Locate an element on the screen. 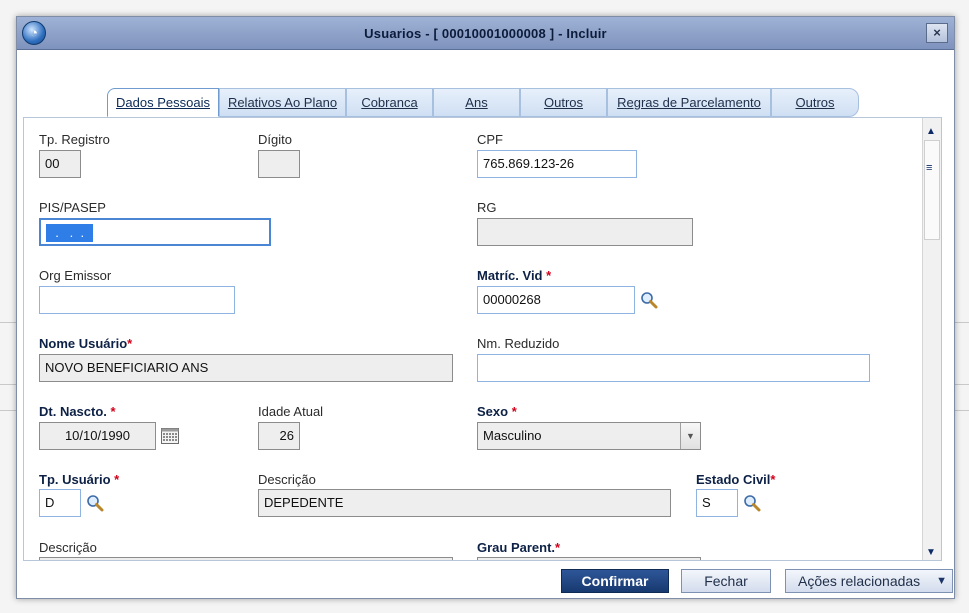 The height and width of the screenshot is (613, 969). scroll-thumb is located at coordinates (932, 190).